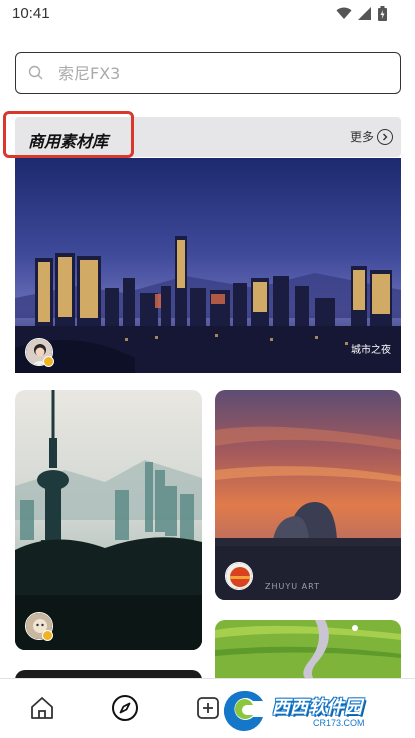 The image size is (415, 738). What do you see at coordinates (292, 586) in the screenshot?
I see `image-watermark: ZHUYU ART` at bounding box center [292, 586].